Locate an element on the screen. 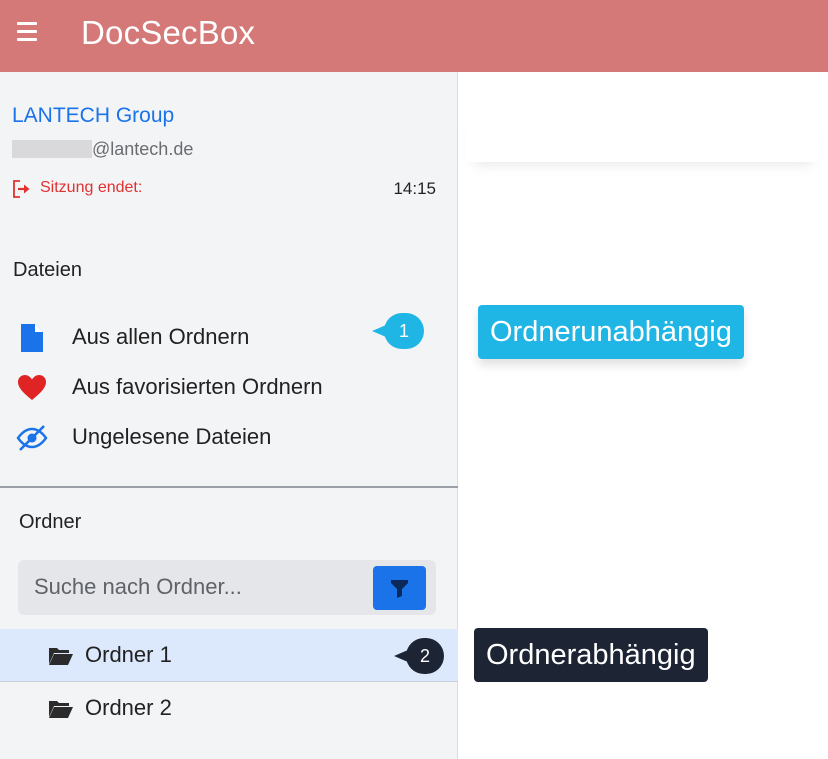  heart-icon is located at coordinates (32, 387).